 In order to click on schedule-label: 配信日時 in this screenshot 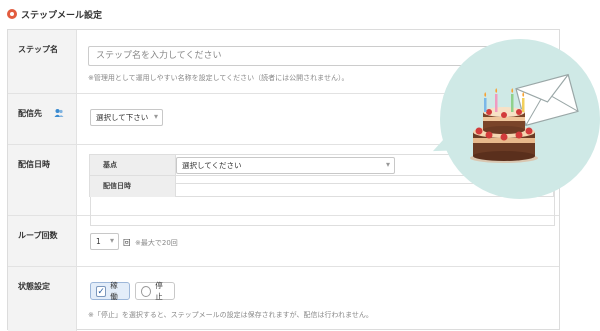, I will do `click(34, 164)`.